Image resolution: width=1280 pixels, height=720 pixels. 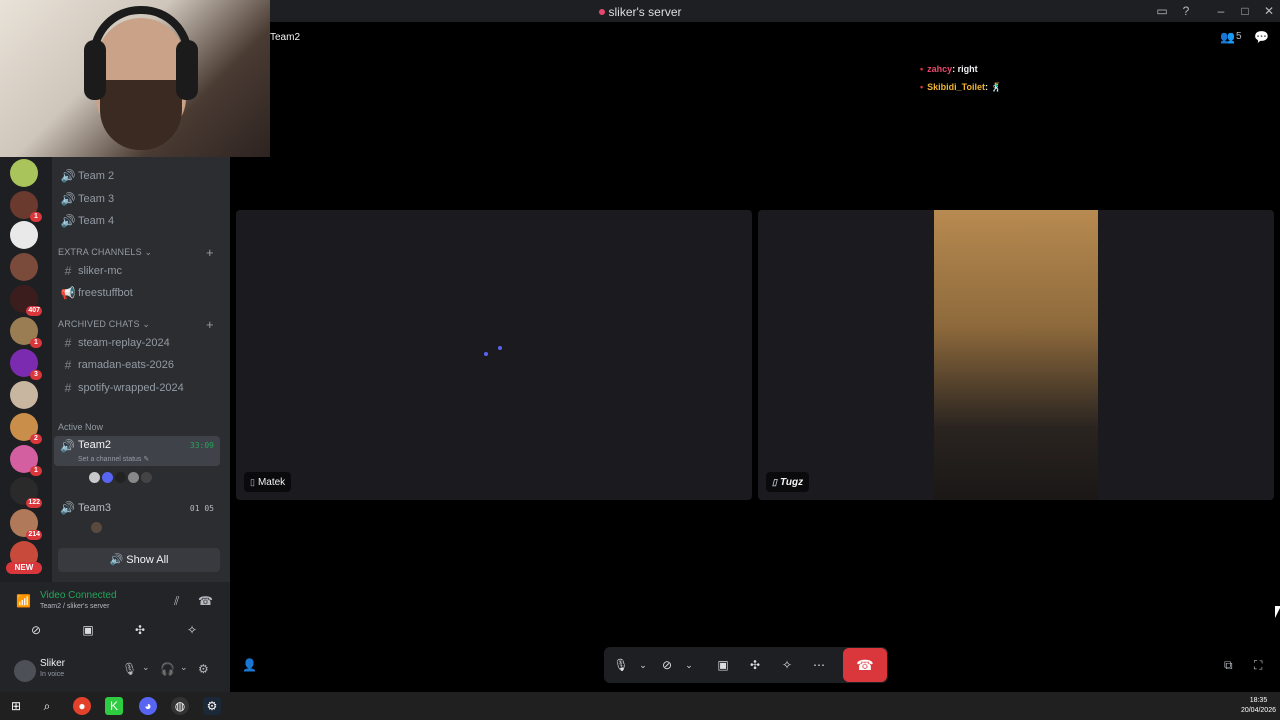 What do you see at coordinates (965, 69) in the screenshot?
I see `chat-text: : right` at bounding box center [965, 69].